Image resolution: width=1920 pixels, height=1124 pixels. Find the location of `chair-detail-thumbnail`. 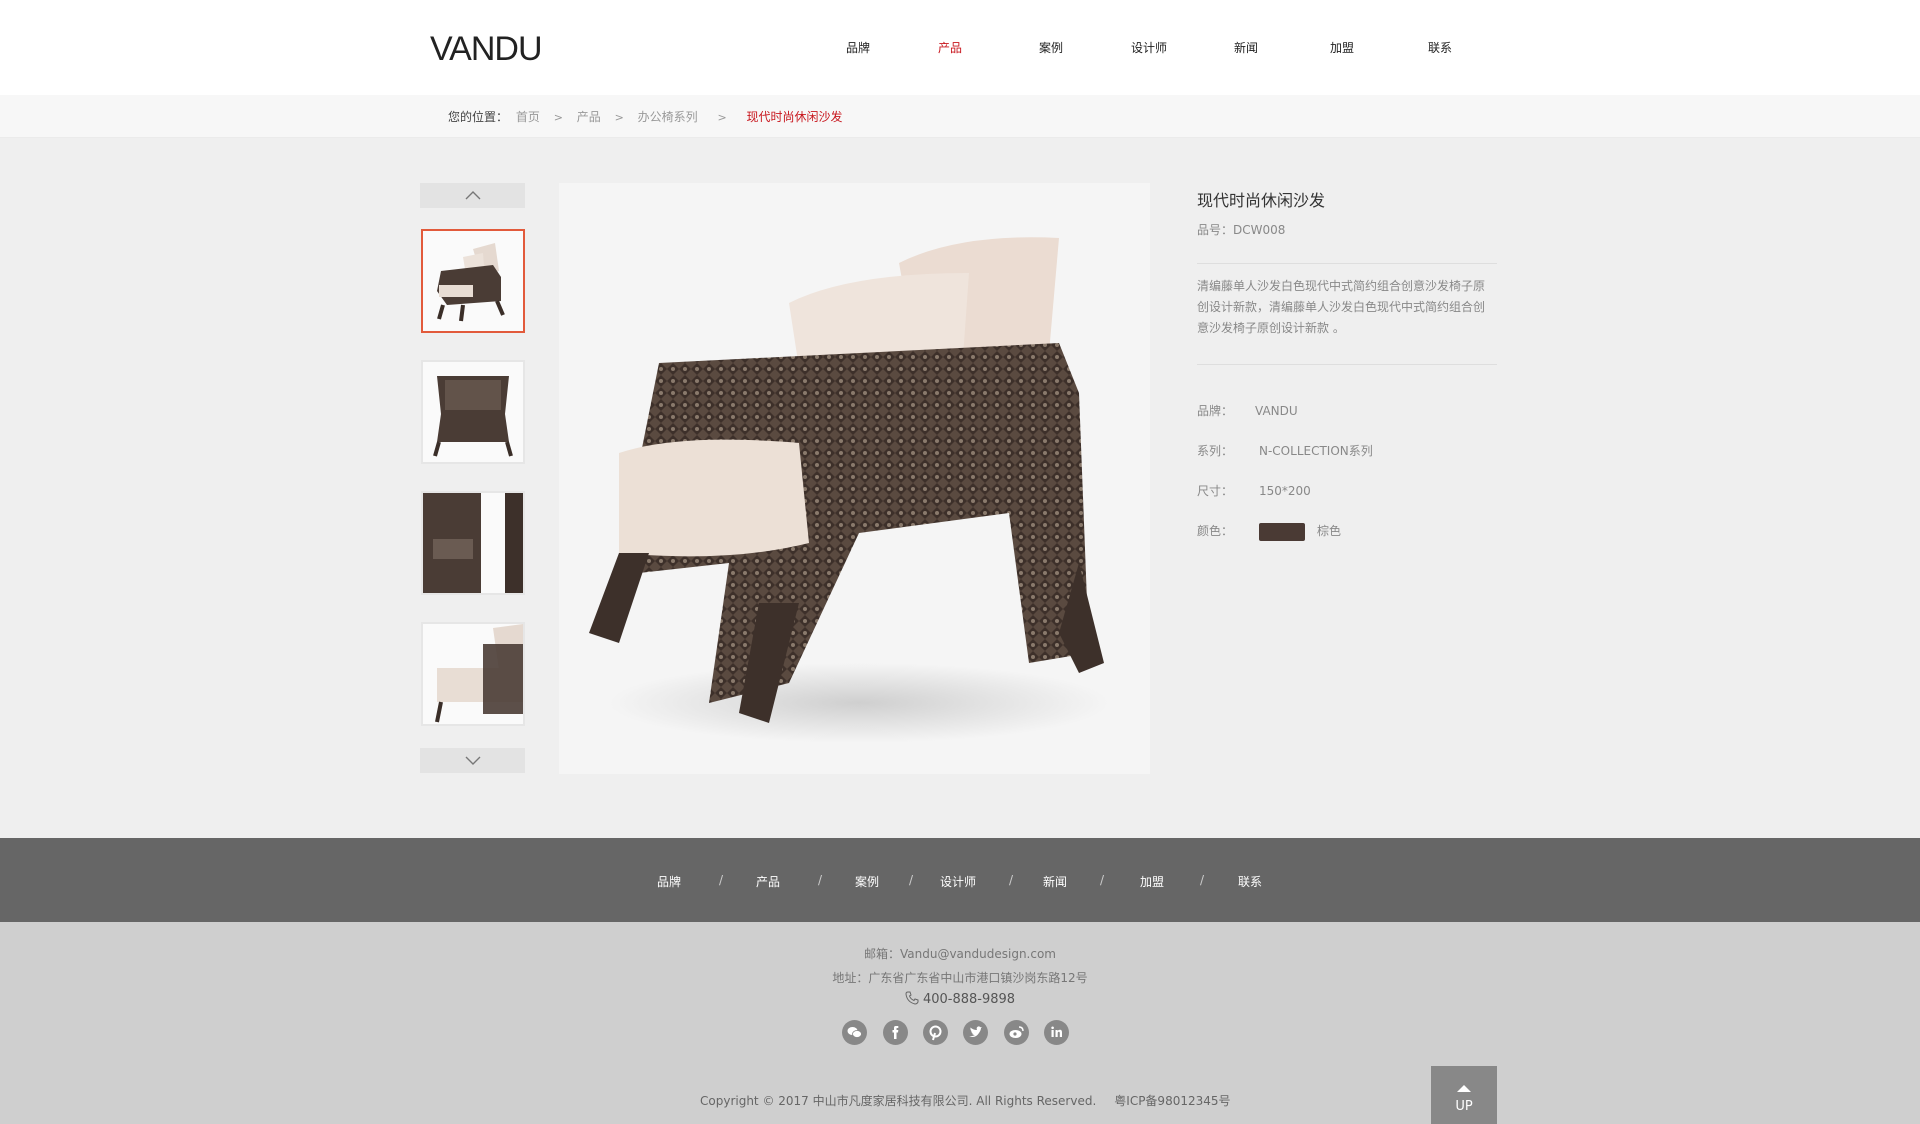

chair-detail-thumbnail is located at coordinates (473, 674).